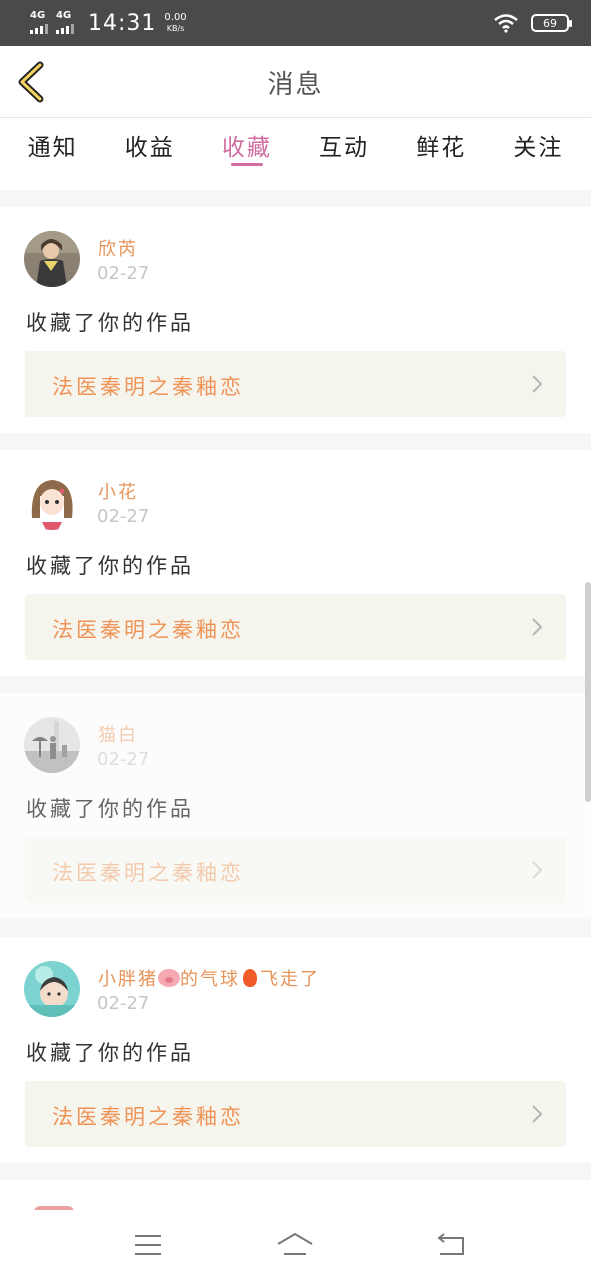  I want to click on wifi-icon, so click(506, 23).